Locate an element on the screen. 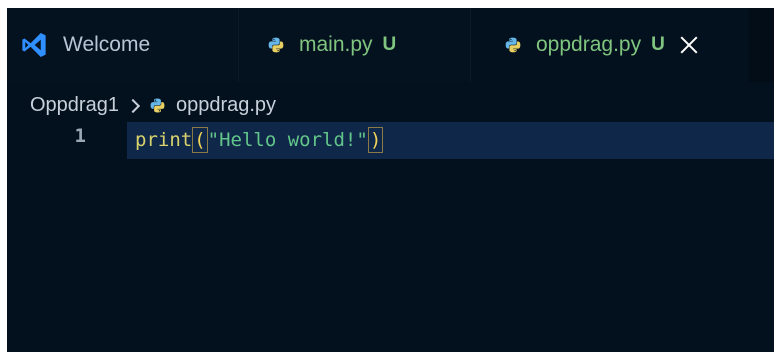  tab-main-py: main.py U is located at coordinates (355, 45).